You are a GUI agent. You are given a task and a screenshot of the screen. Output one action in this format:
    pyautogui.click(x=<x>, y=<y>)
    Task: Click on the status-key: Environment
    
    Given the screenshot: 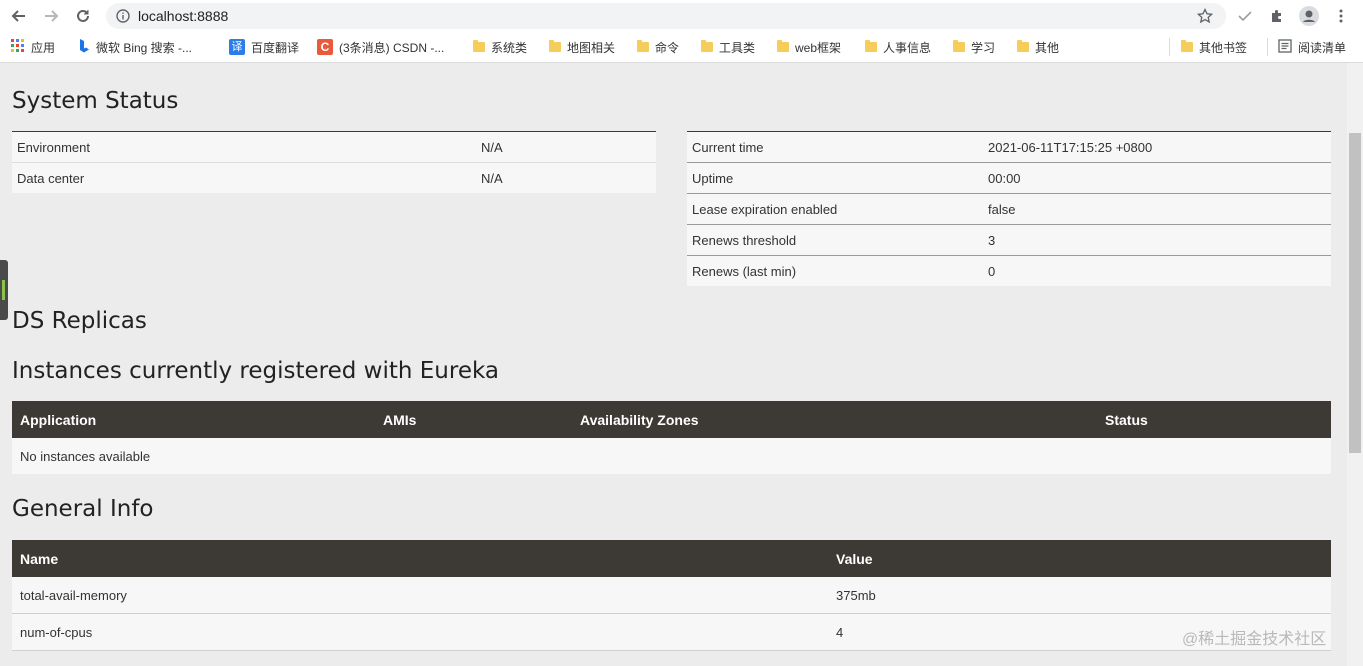 What is the action you would take?
    pyautogui.click(x=244, y=147)
    